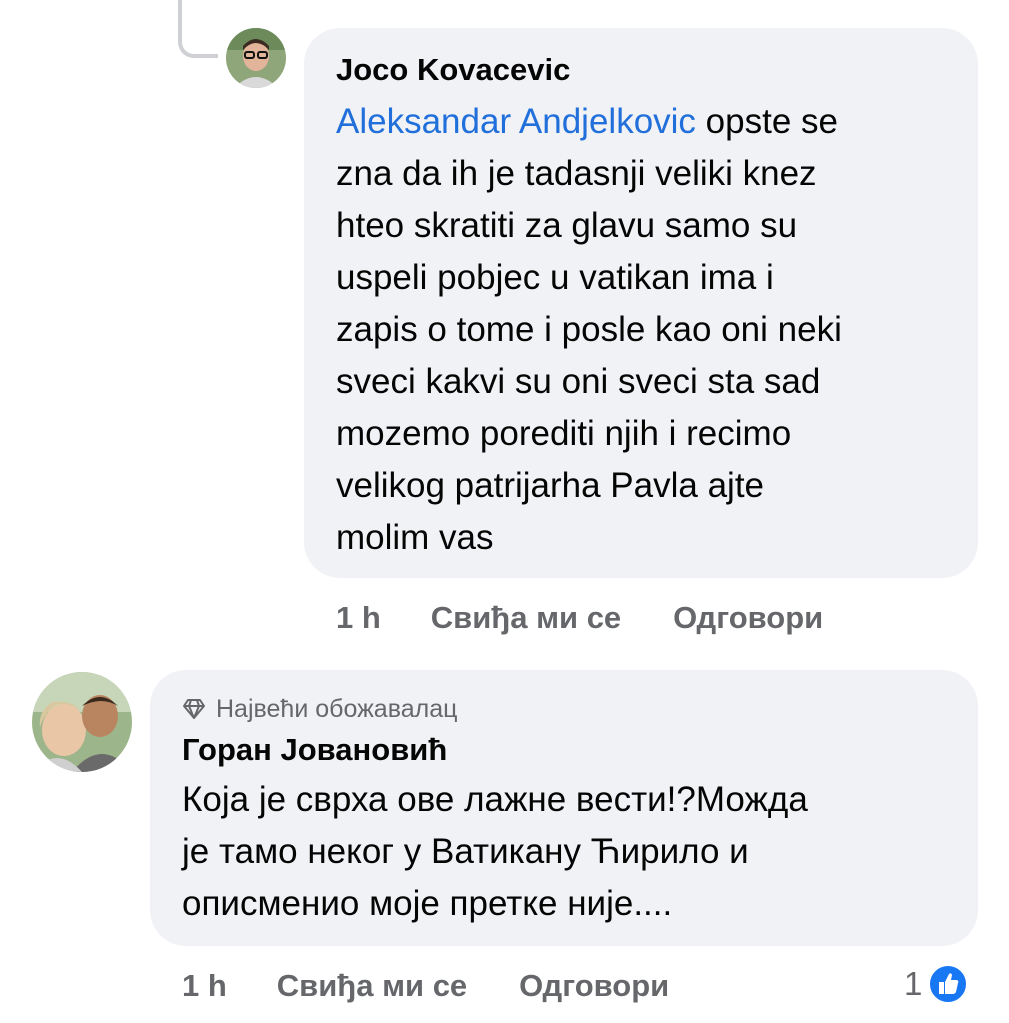 The width and height of the screenshot is (1009, 1023). What do you see at coordinates (948, 984) in the screenshot?
I see `like-icon` at bounding box center [948, 984].